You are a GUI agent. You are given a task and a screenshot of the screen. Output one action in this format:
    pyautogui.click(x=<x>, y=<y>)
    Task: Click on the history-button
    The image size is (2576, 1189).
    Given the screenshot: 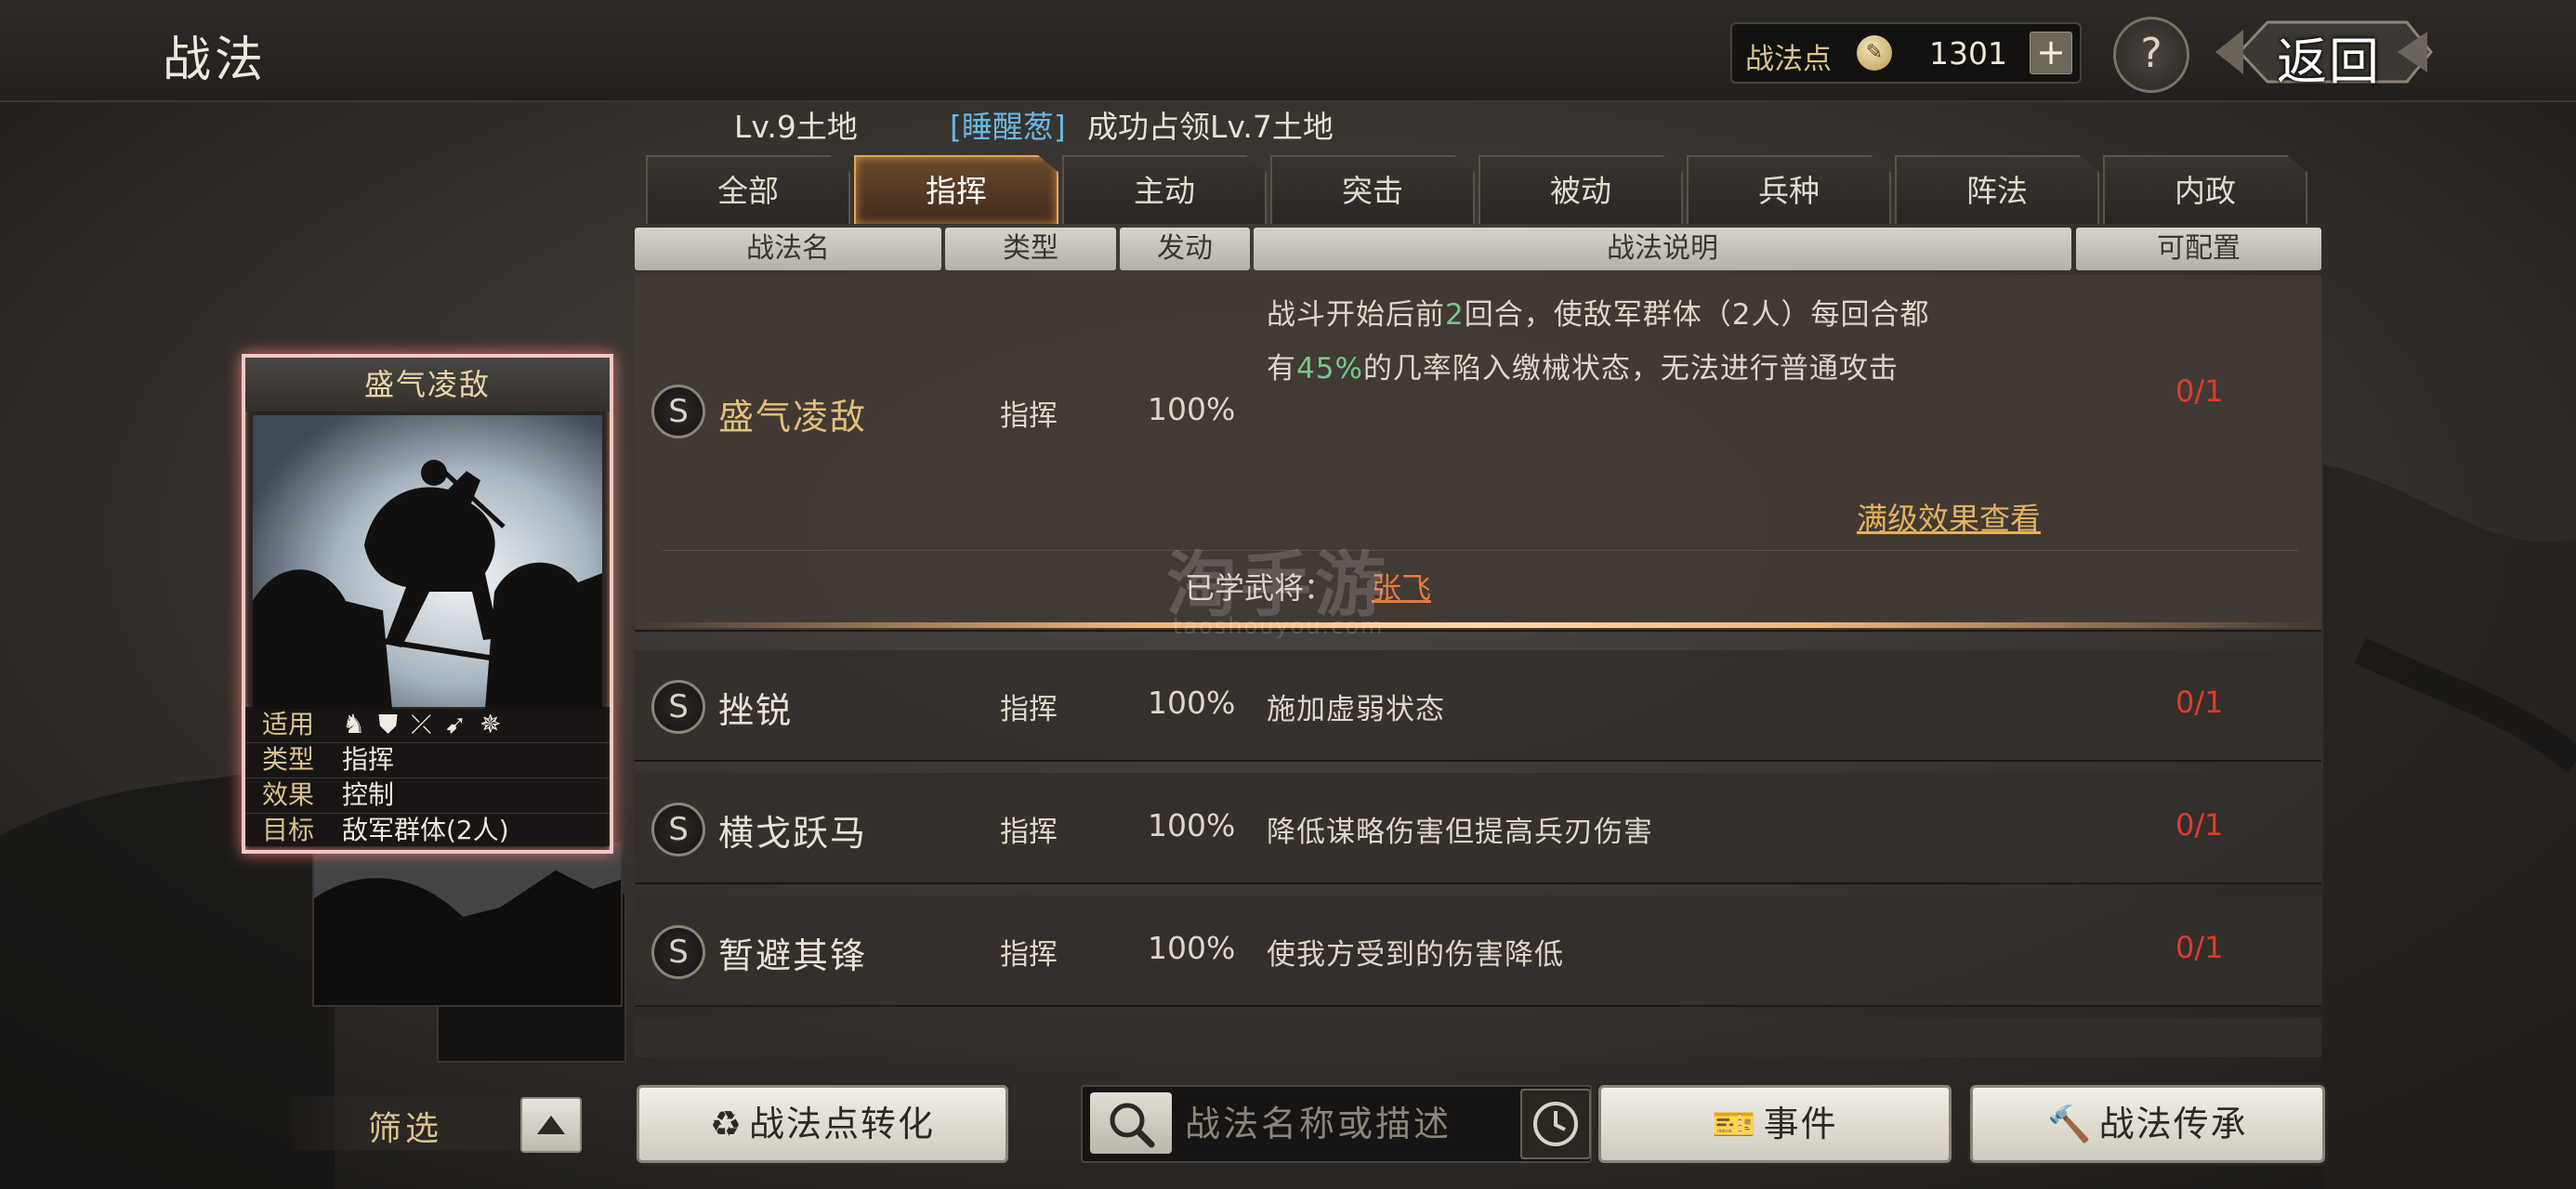 What is the action you would take?
    pyautogui.click(x=1555, y=1124)
    